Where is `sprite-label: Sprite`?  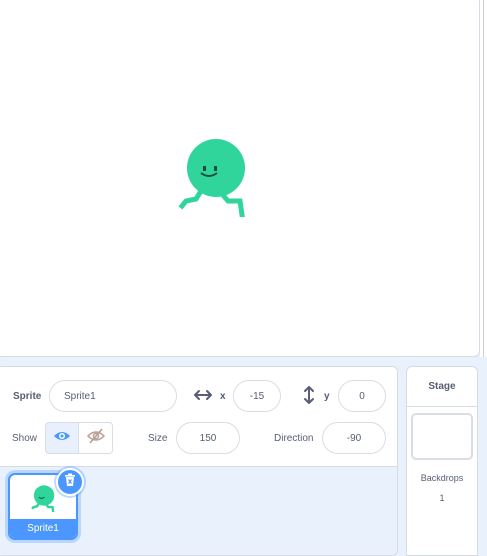 sprite-label: Sprite is located at coordinates (27, 396).